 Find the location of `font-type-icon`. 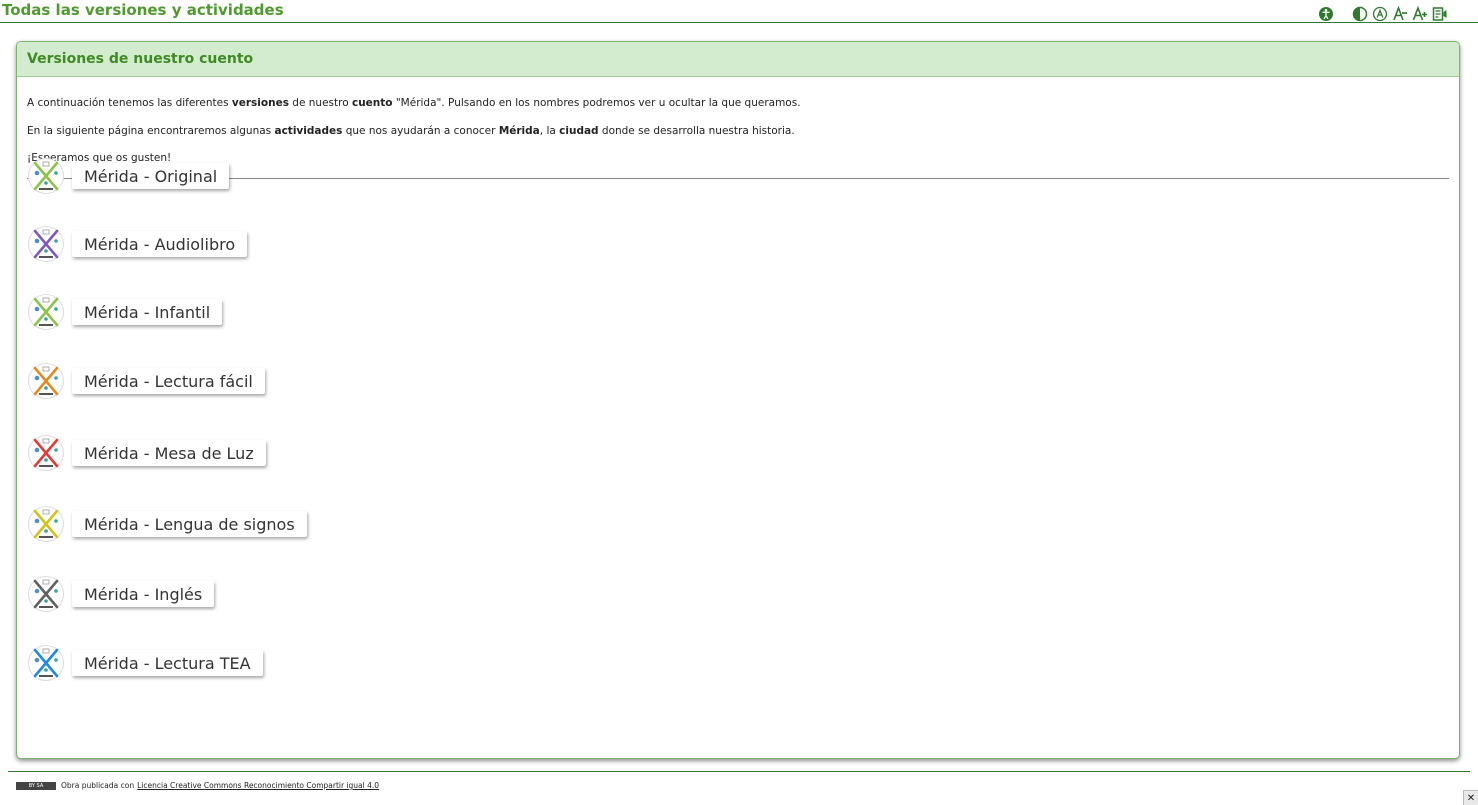

font-type-icon is located at coordinates (1380, 14).